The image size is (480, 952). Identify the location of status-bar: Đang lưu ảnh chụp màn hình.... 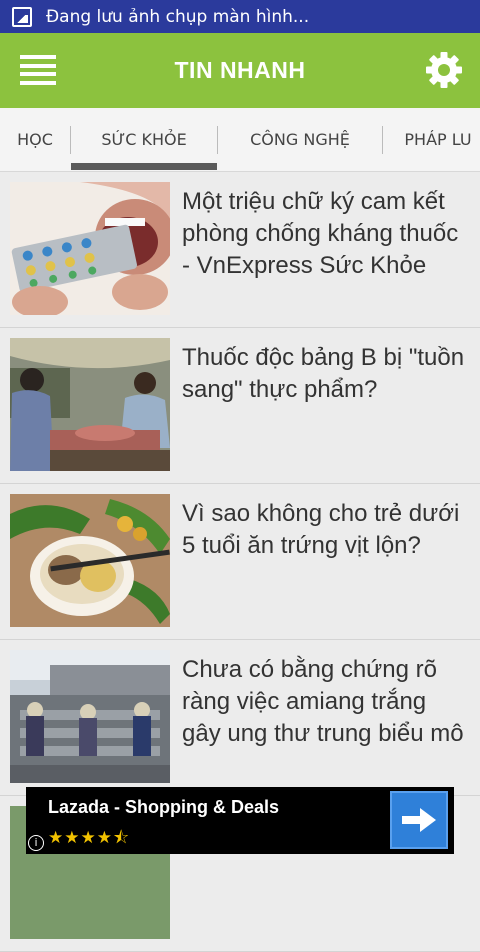
(240, 16).